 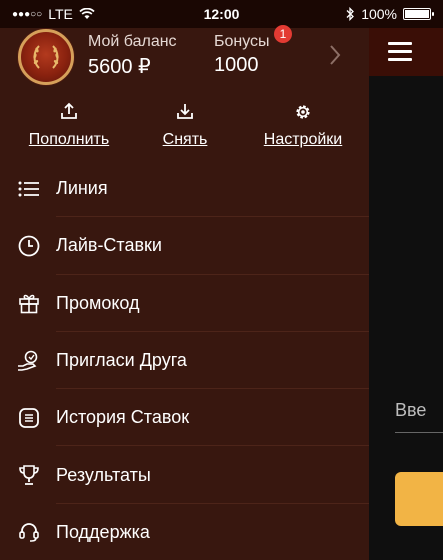 I want to click on status-bar: ●●●○○ LTE 12:00 100%, so click(x=221, y=14).